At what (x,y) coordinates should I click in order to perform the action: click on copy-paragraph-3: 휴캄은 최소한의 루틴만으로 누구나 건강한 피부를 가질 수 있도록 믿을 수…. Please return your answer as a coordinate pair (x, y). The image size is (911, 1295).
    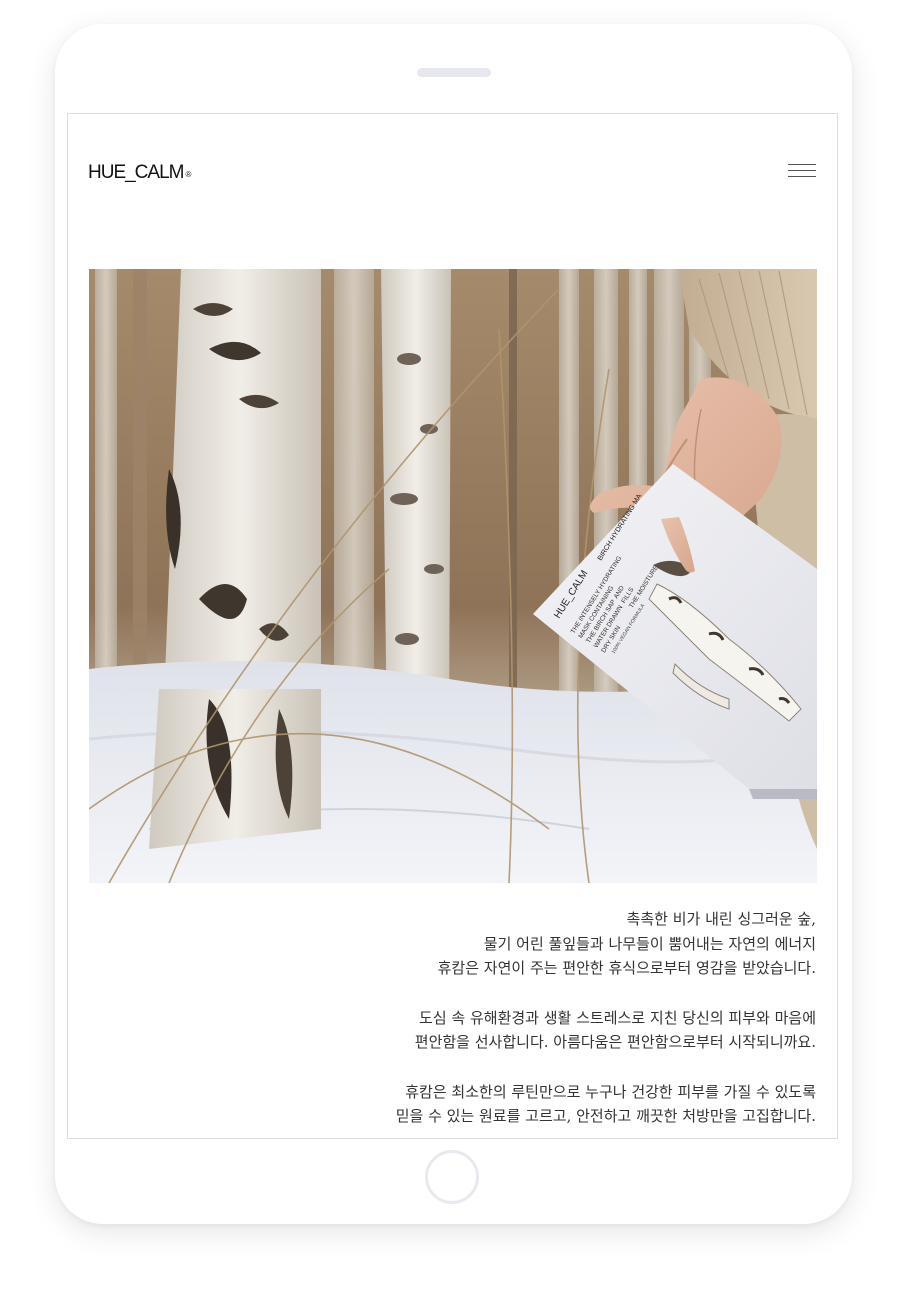
    Looking at the image, I should click on (466, 1104).